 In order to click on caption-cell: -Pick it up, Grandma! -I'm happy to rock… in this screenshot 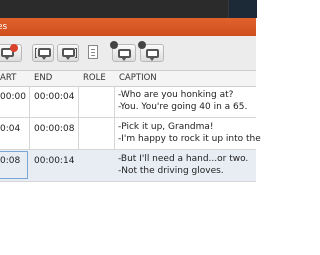, I will do `click(189, 133)`.